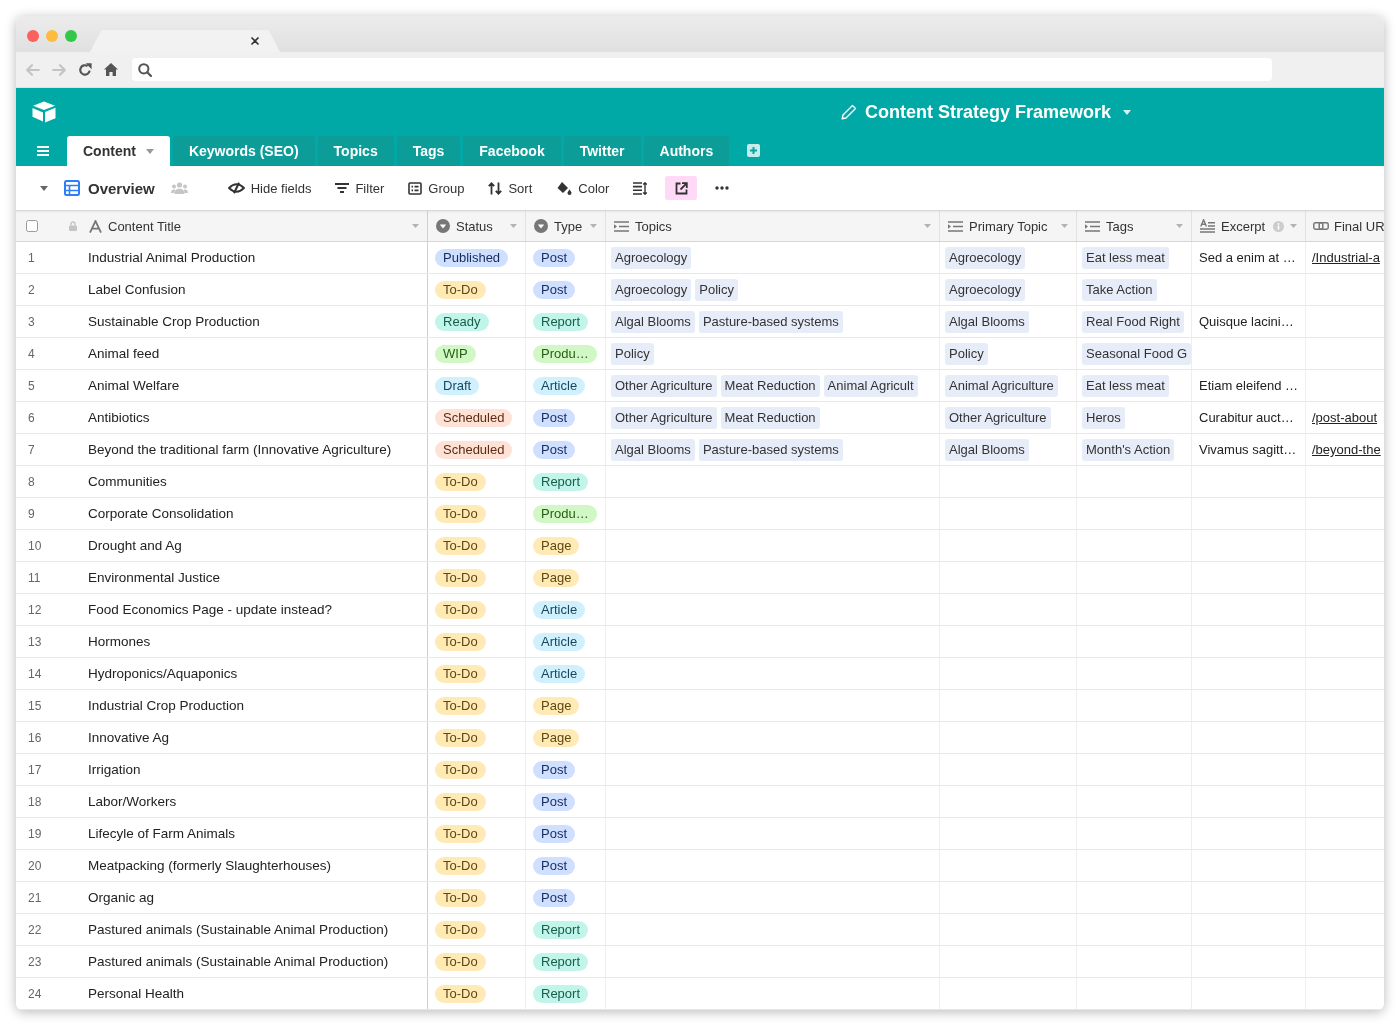 This screenshot has width=1400, height=1030. Describe the element at coordinates (31, 353) in the screenshot. I see `row-number: 4` at that location.